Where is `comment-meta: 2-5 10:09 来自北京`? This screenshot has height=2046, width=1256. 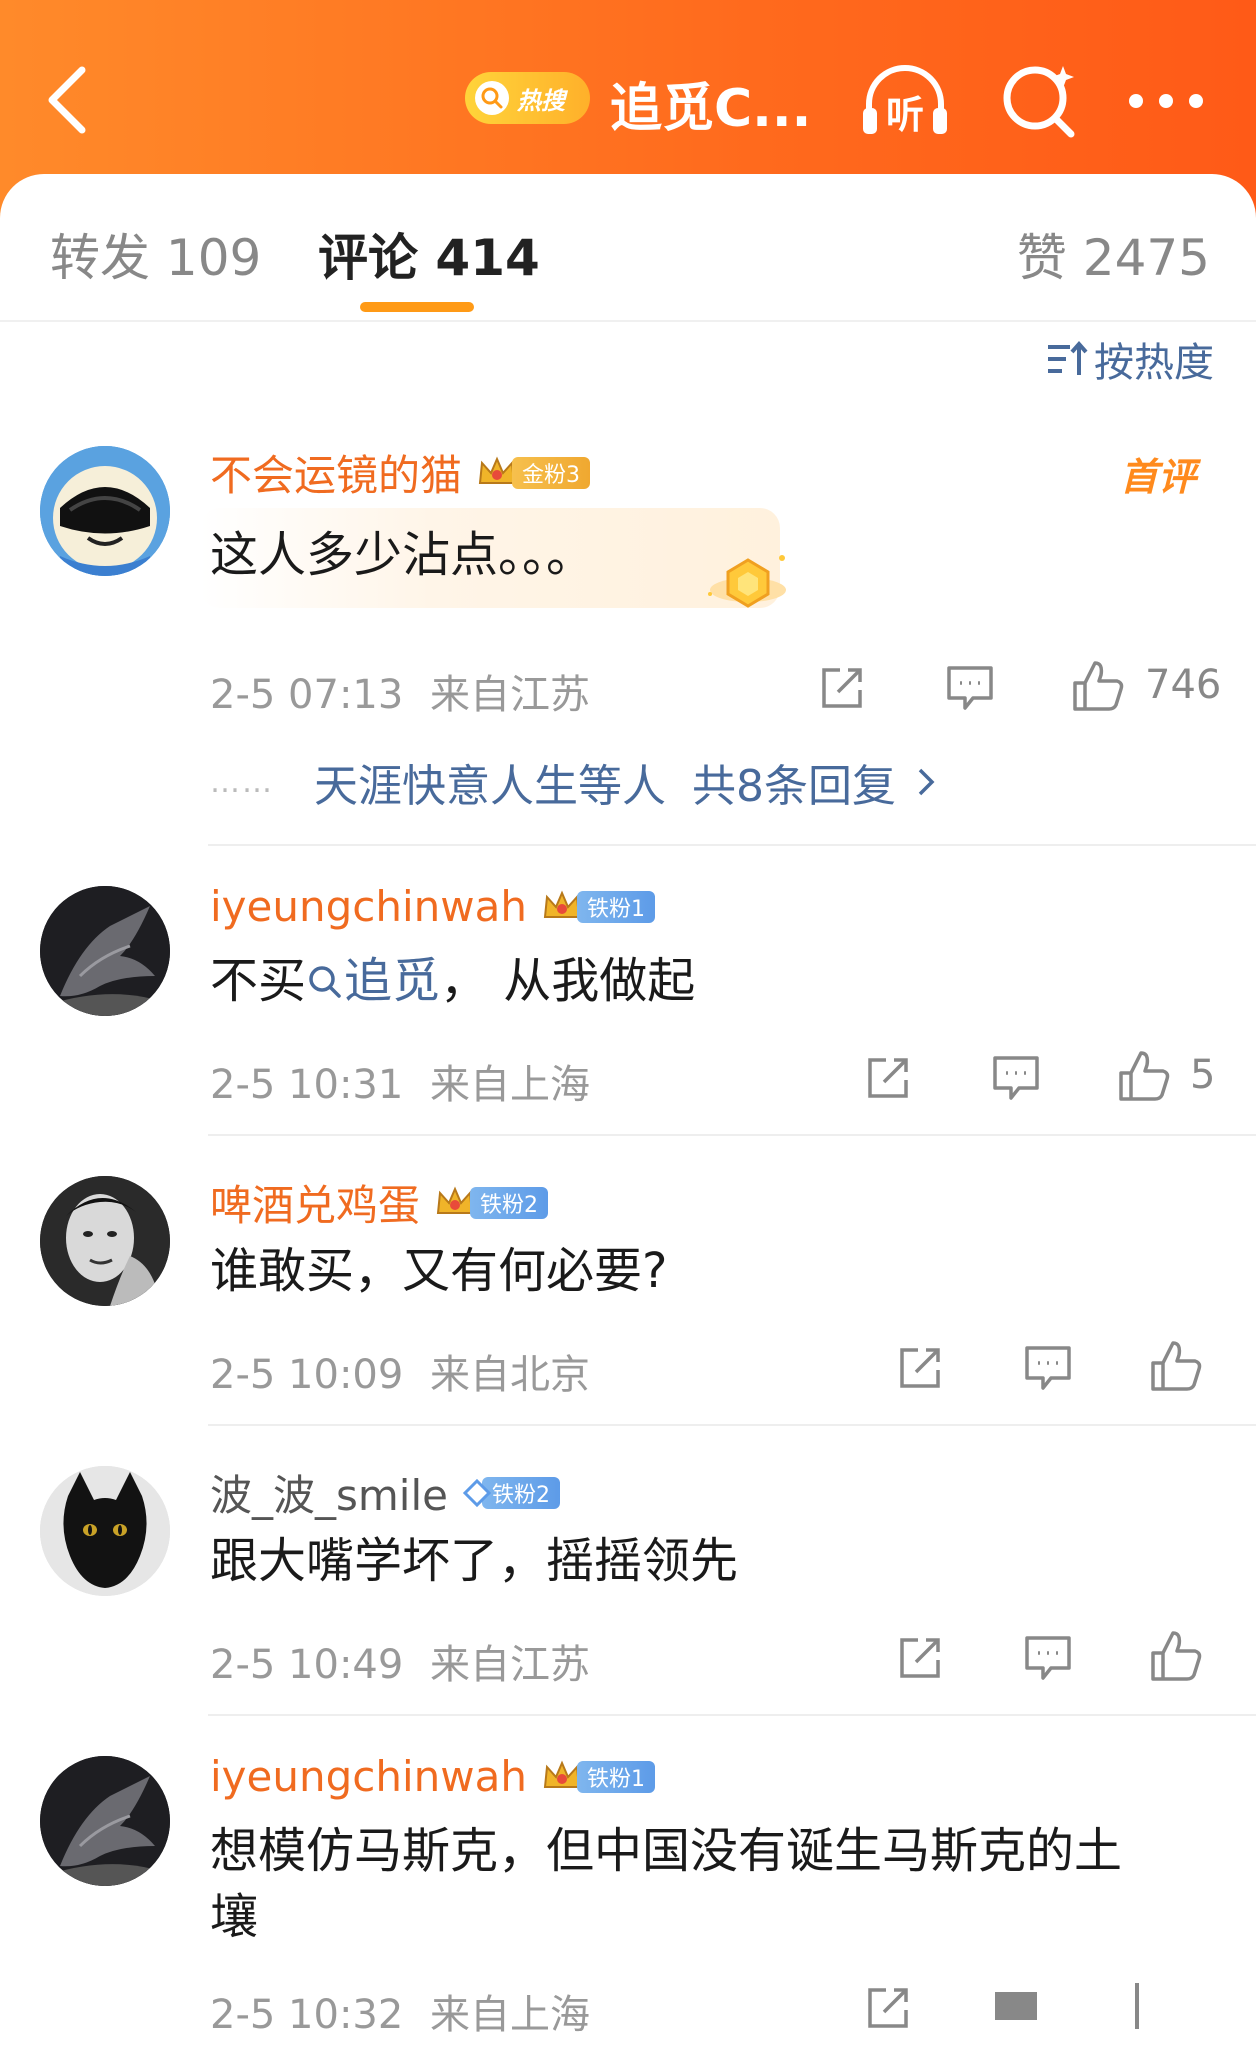 comment-meta: 2-5 10:09 来自北京 is located at coordinates (400, 1371).